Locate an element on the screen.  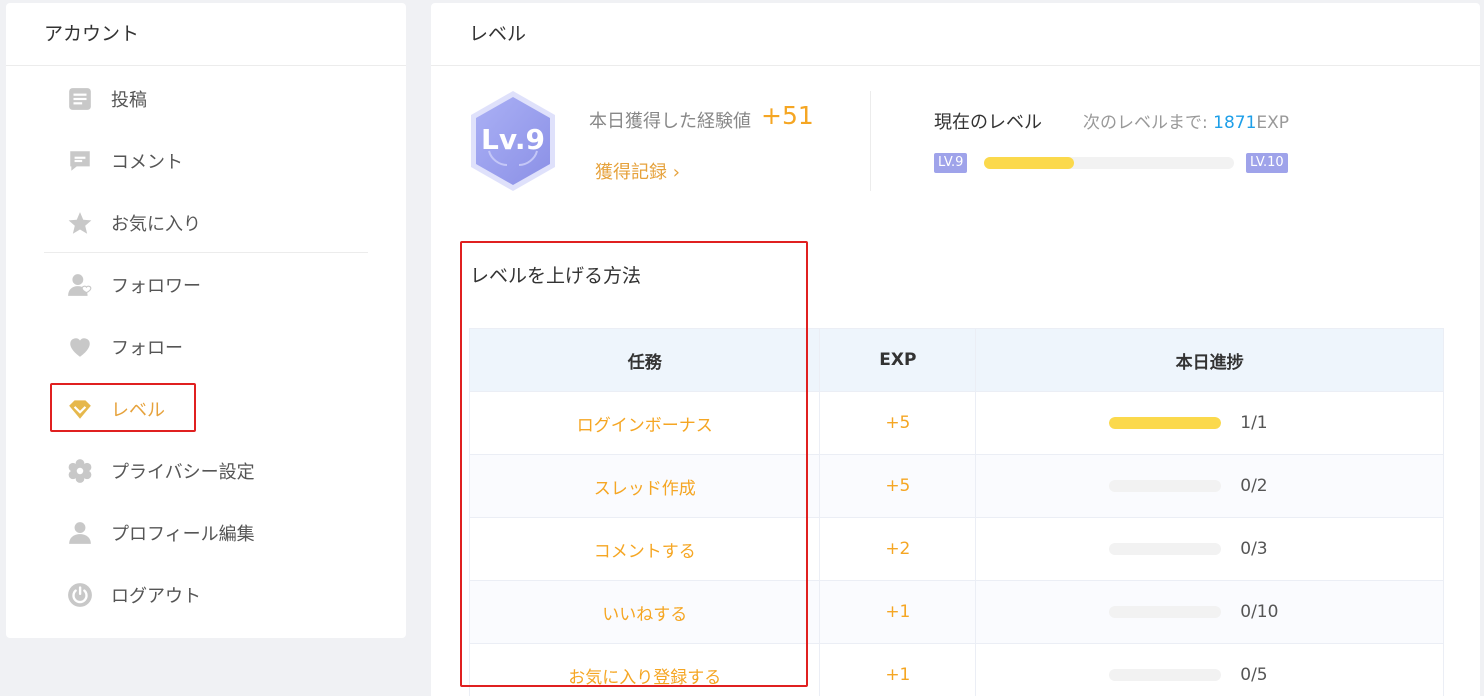
table-row: お気に入り登録する +1 0/5 is located at coordinates (956, 669).